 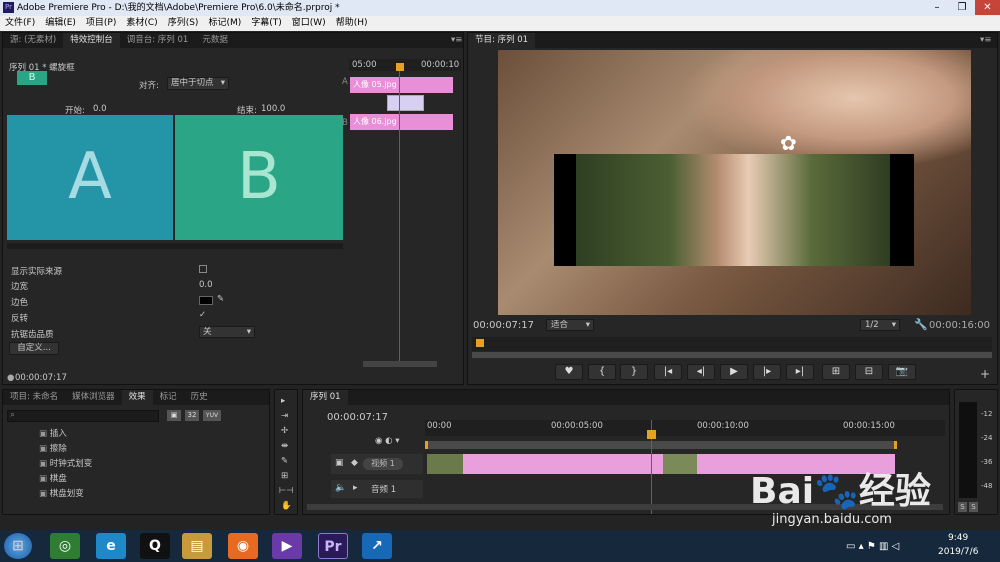 What do you see at coordinates (400, 67) in the screenshot?
I see `ec-playhead-handle` at bounding box center [400, 67].